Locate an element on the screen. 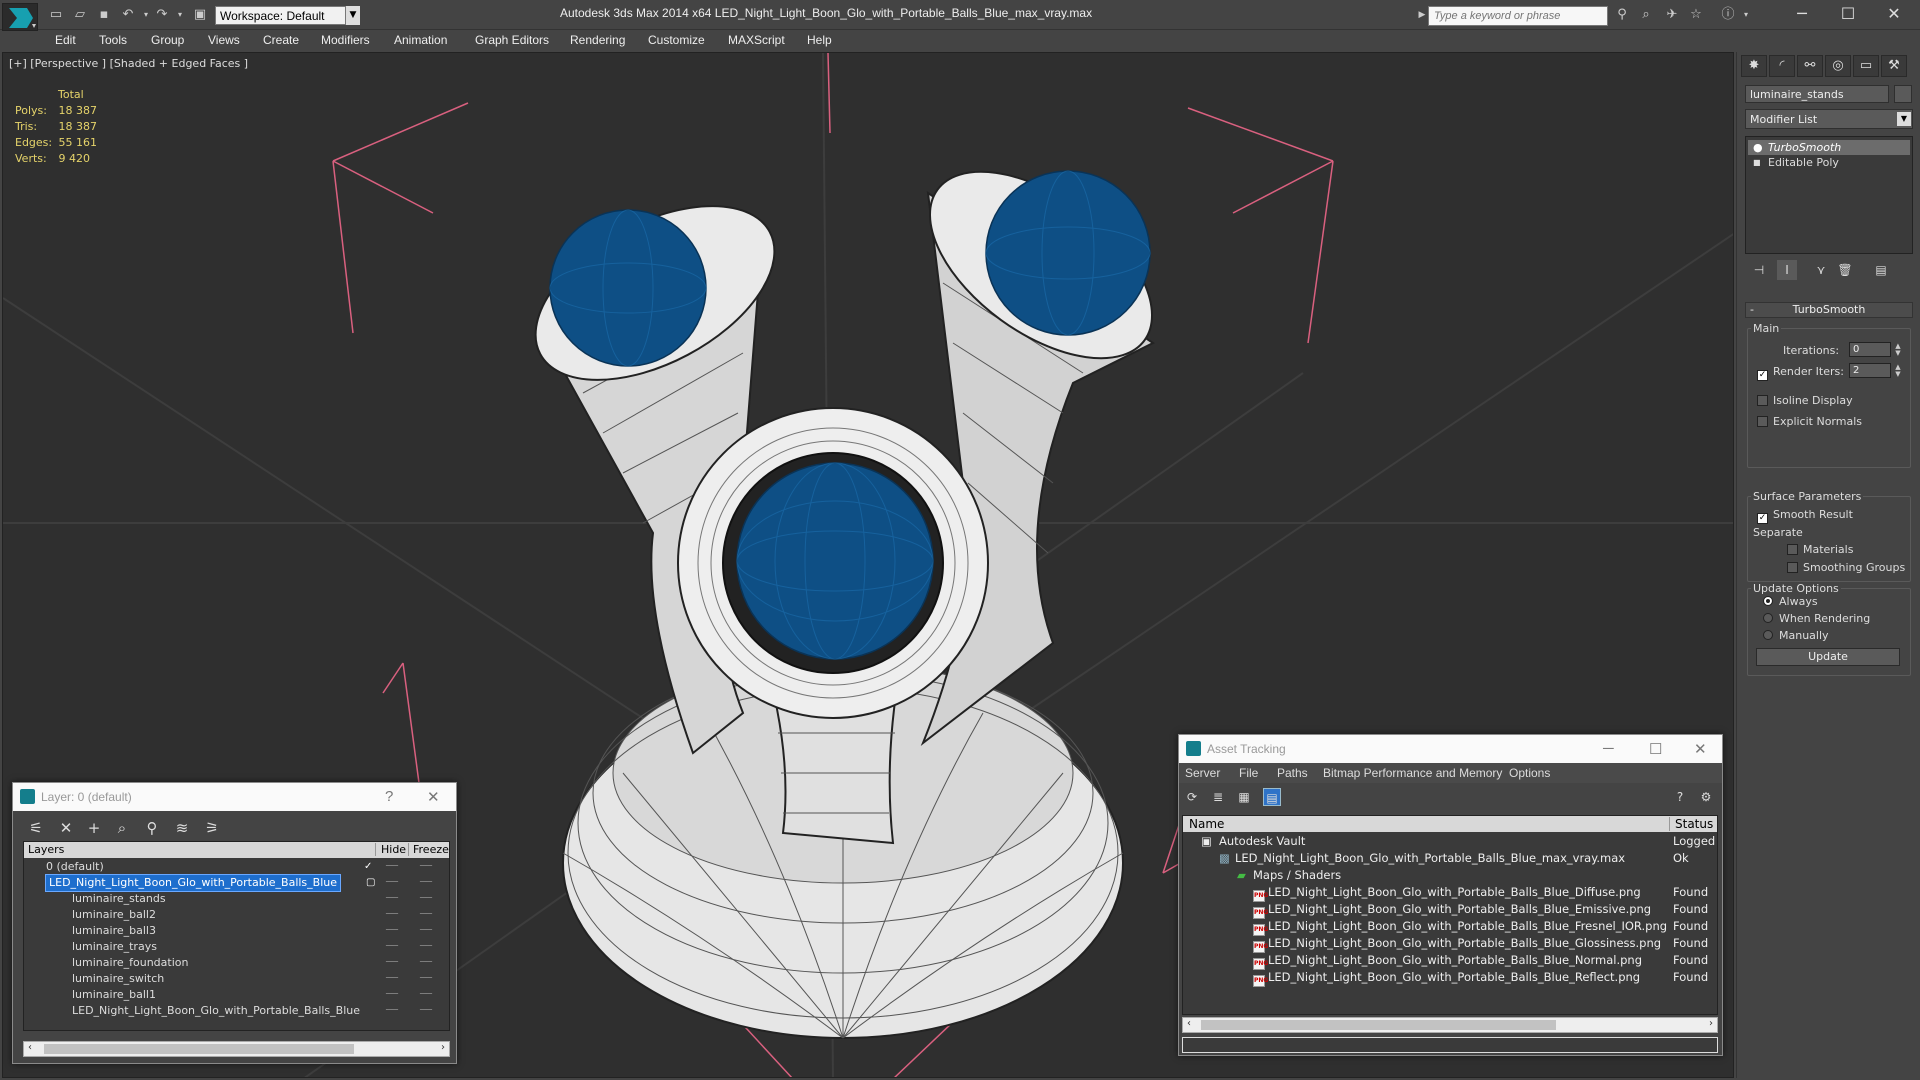 The width and height of the screenshot is (1920, 1080). select-objects-icon: ⌕ is located at coordinates (122, 828).